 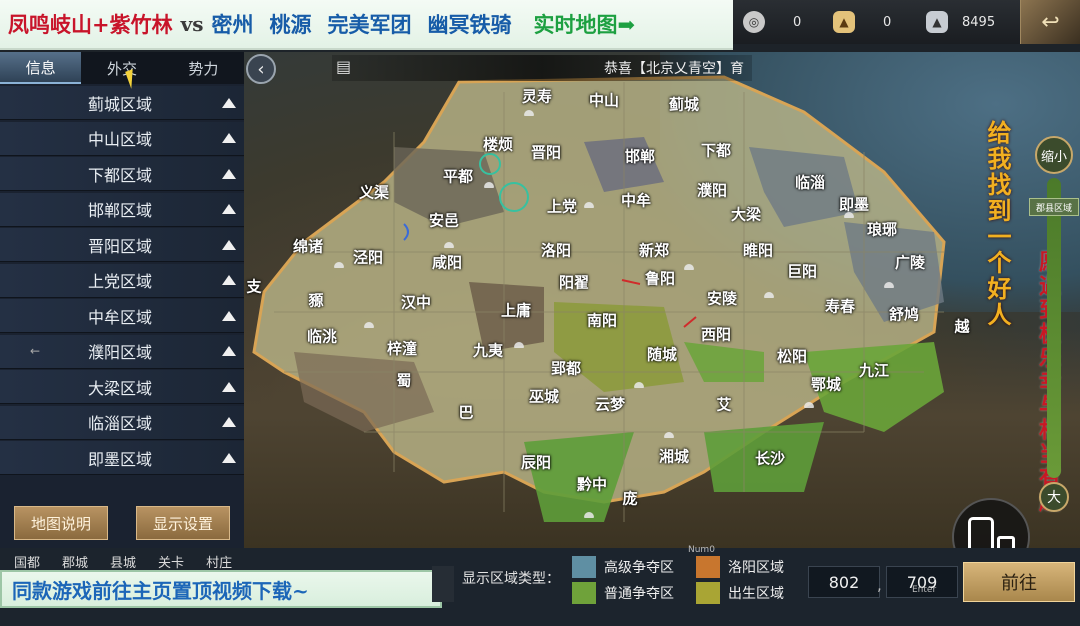 What do you see at coordinates (447, 262) in the screenshot?
I see `map-region-label: 咸阳` at bounding box center [447, 262].